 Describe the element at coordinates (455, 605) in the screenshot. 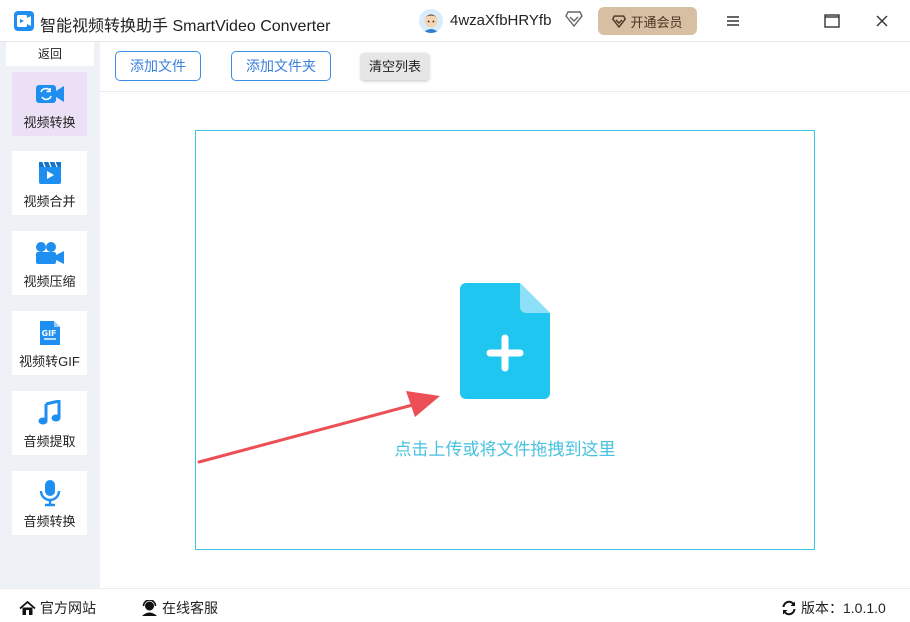

I see `status-bar: 官方网站 在线客服 版本：1.0.1.0` at that location.